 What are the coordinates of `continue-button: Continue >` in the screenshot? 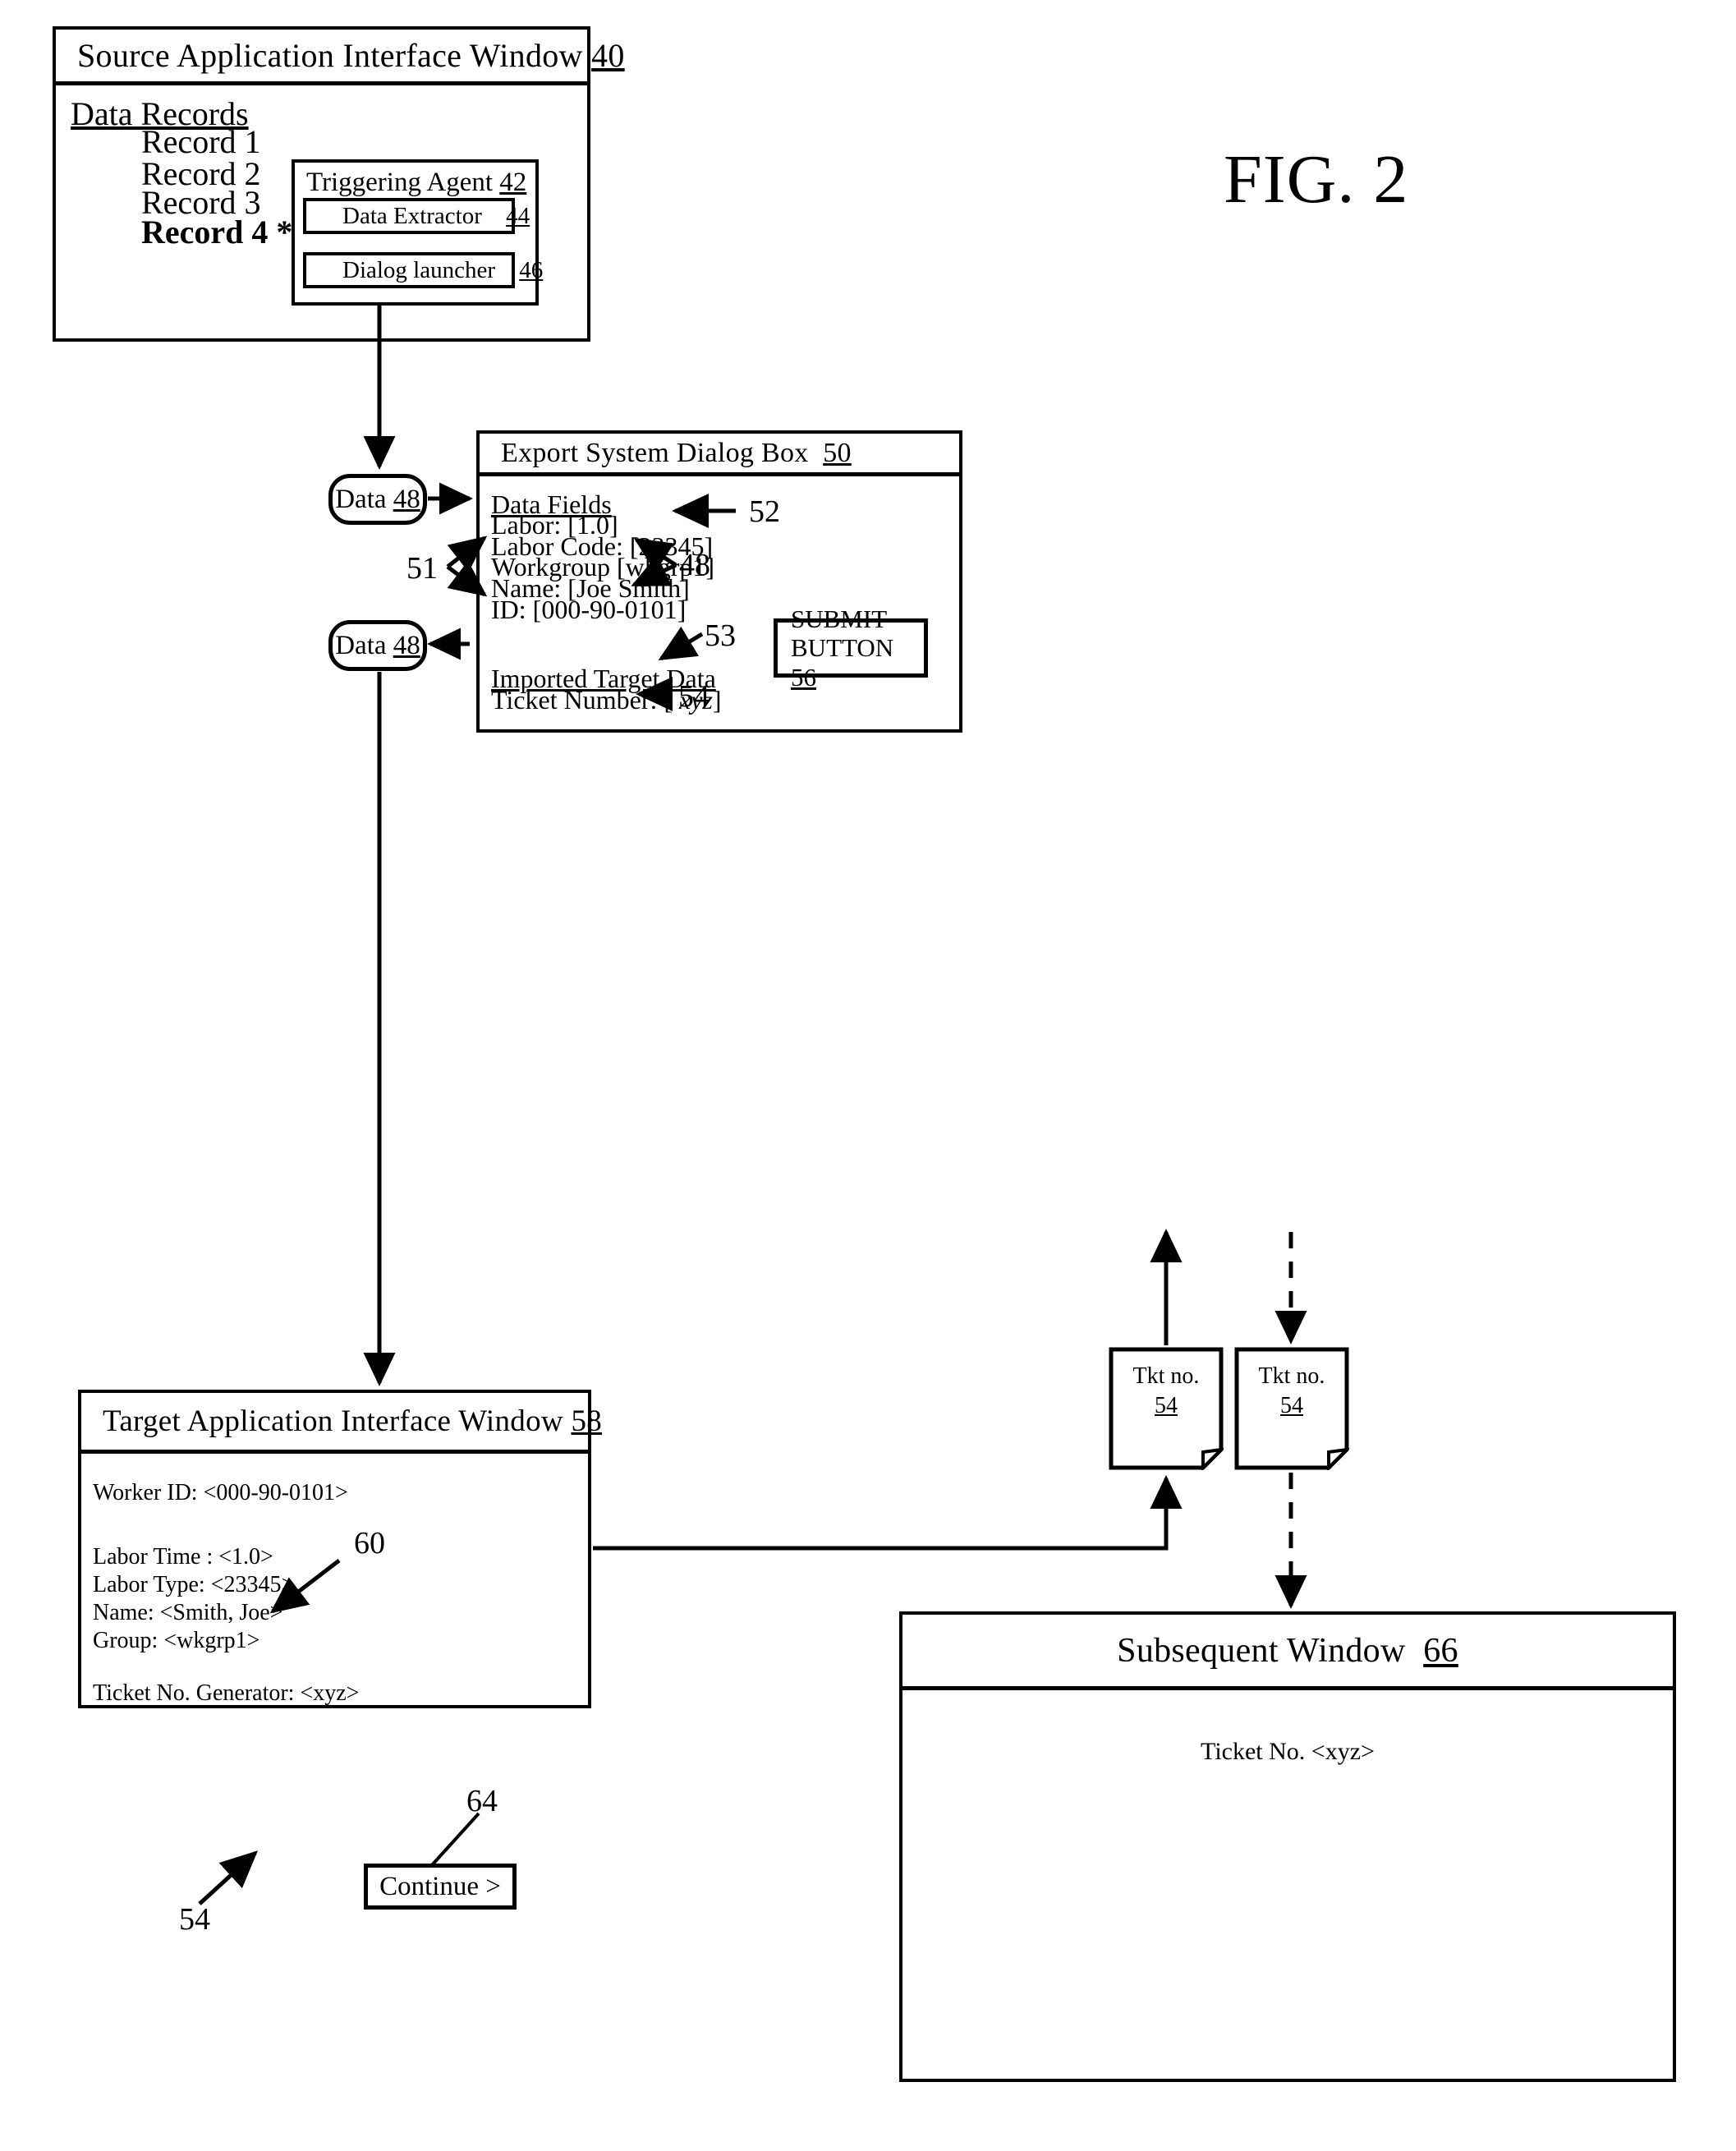 It's located at (440, 1887).